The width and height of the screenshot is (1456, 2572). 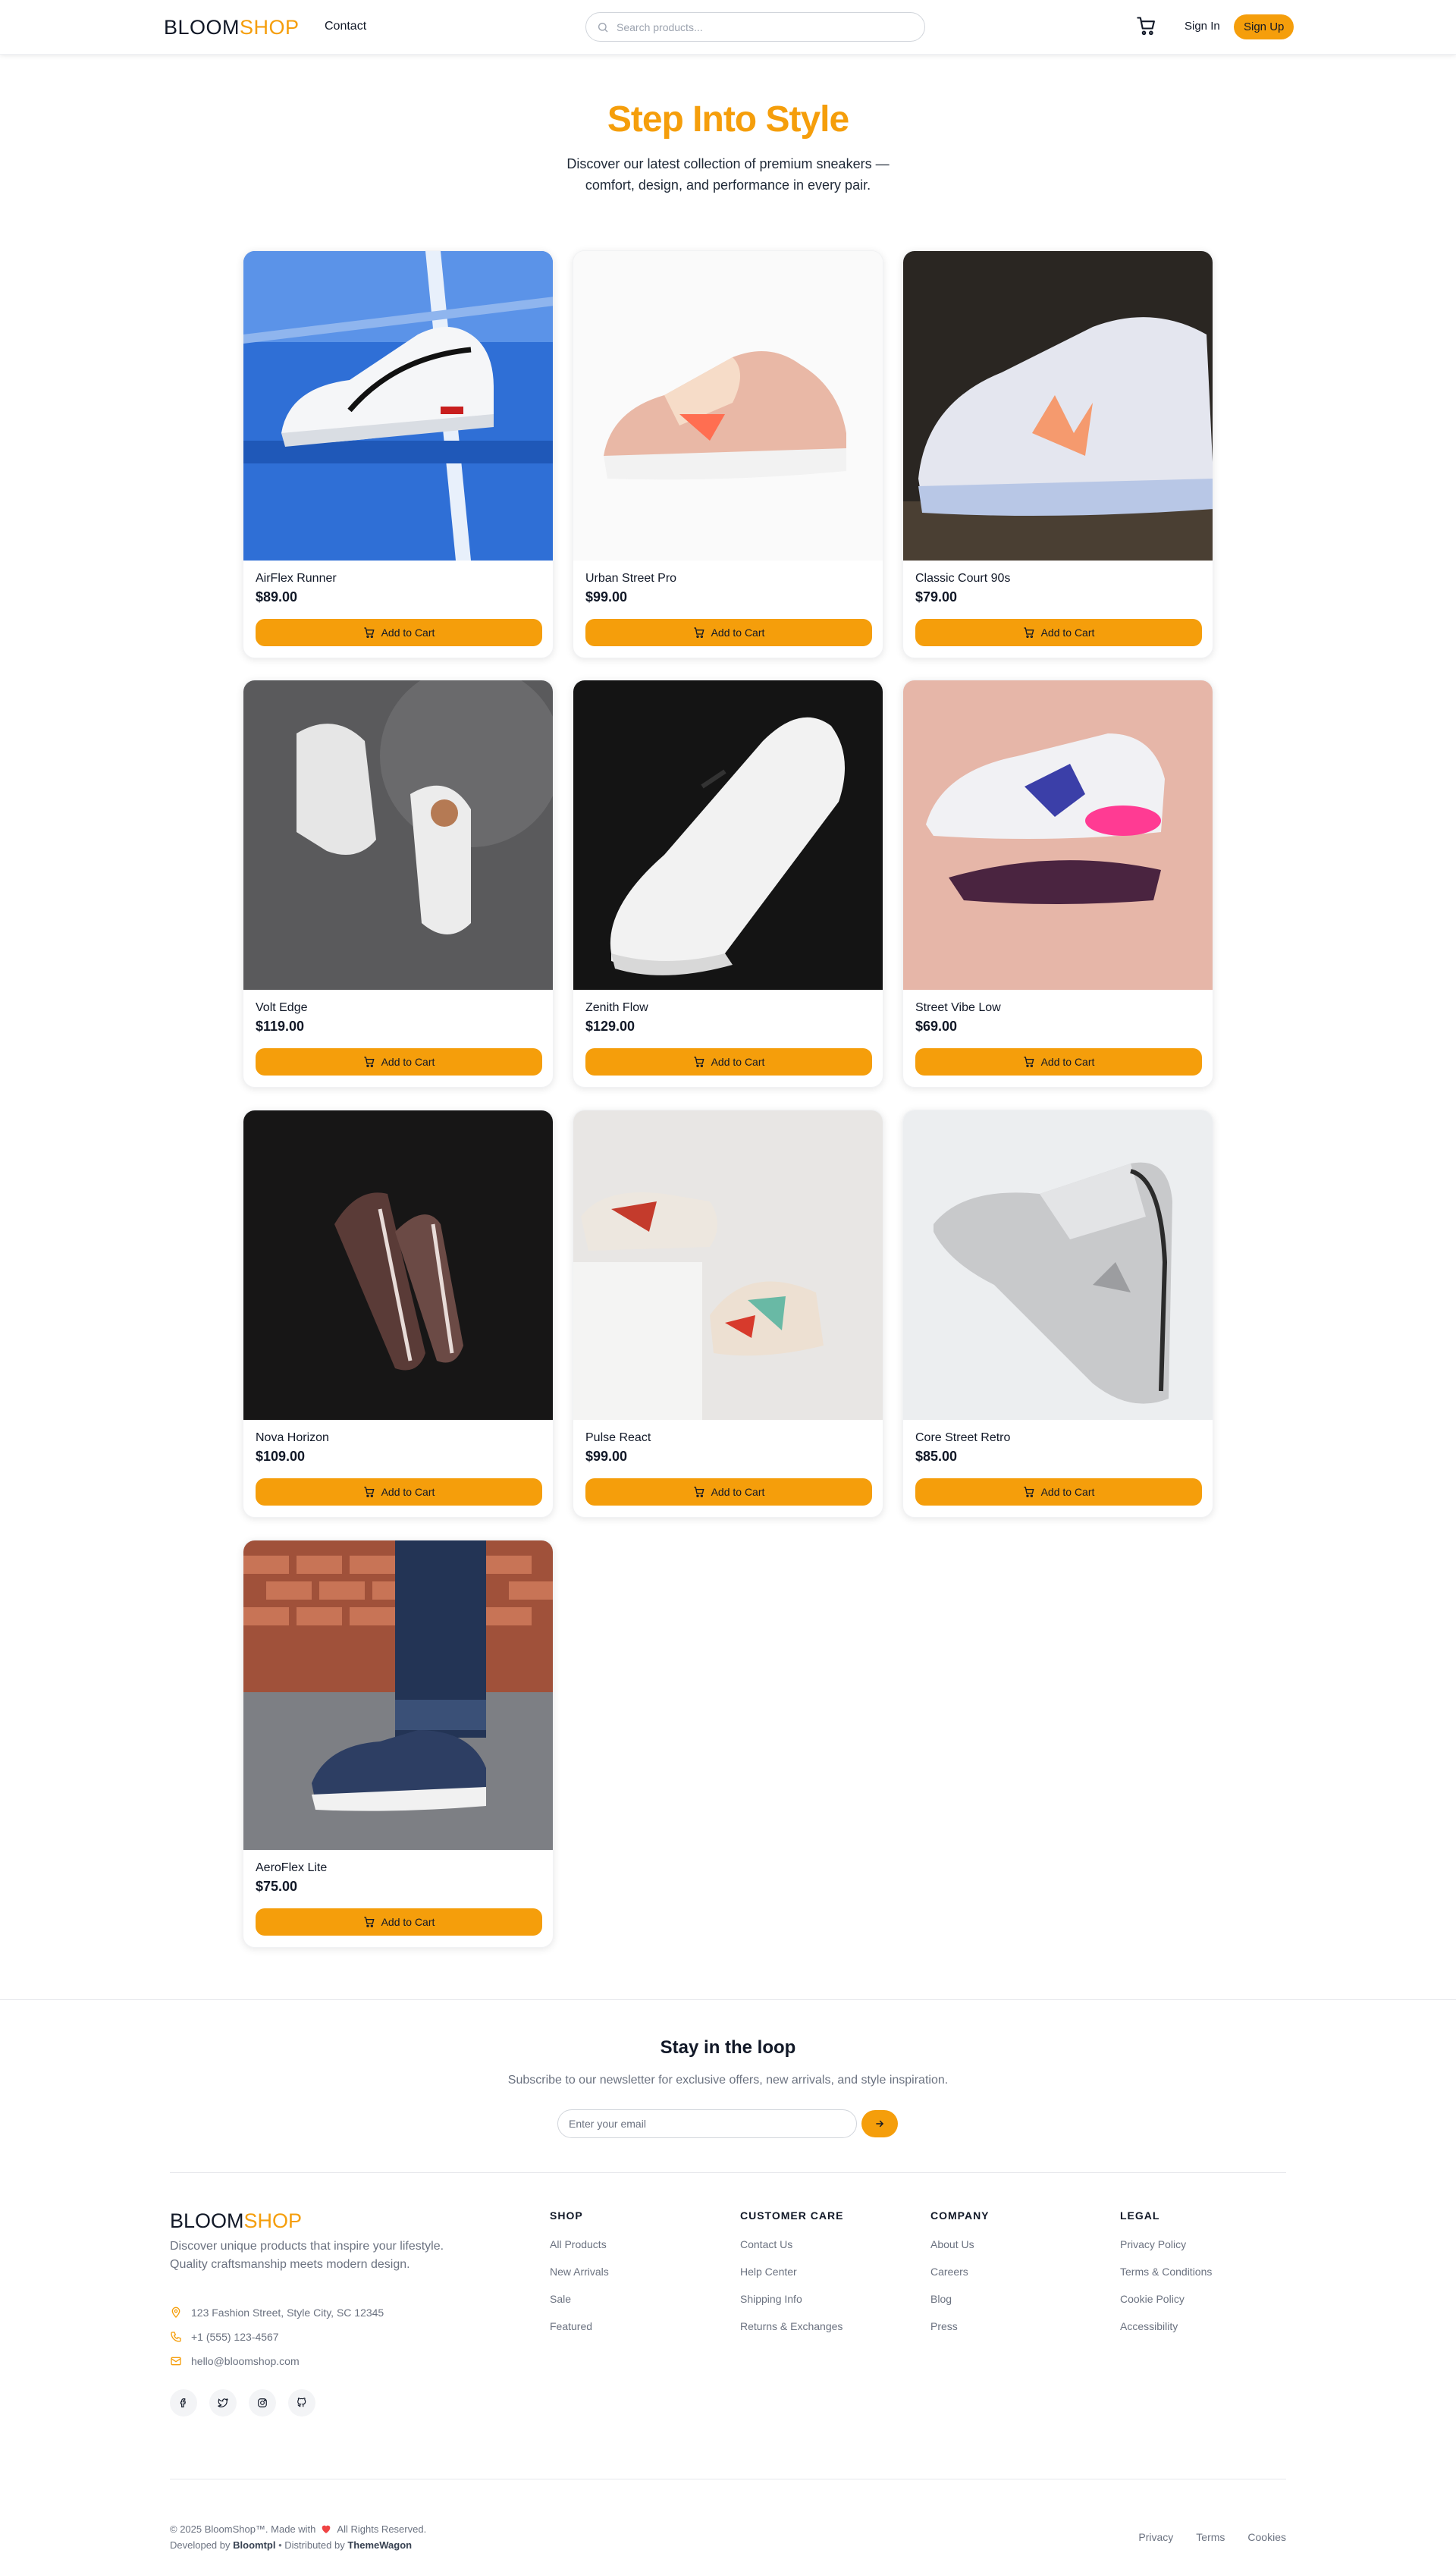 What do you see at coordinates (960, 2299) in the screenshot?
I see `footer-link: Blog` at bounding box center [960, 2299].